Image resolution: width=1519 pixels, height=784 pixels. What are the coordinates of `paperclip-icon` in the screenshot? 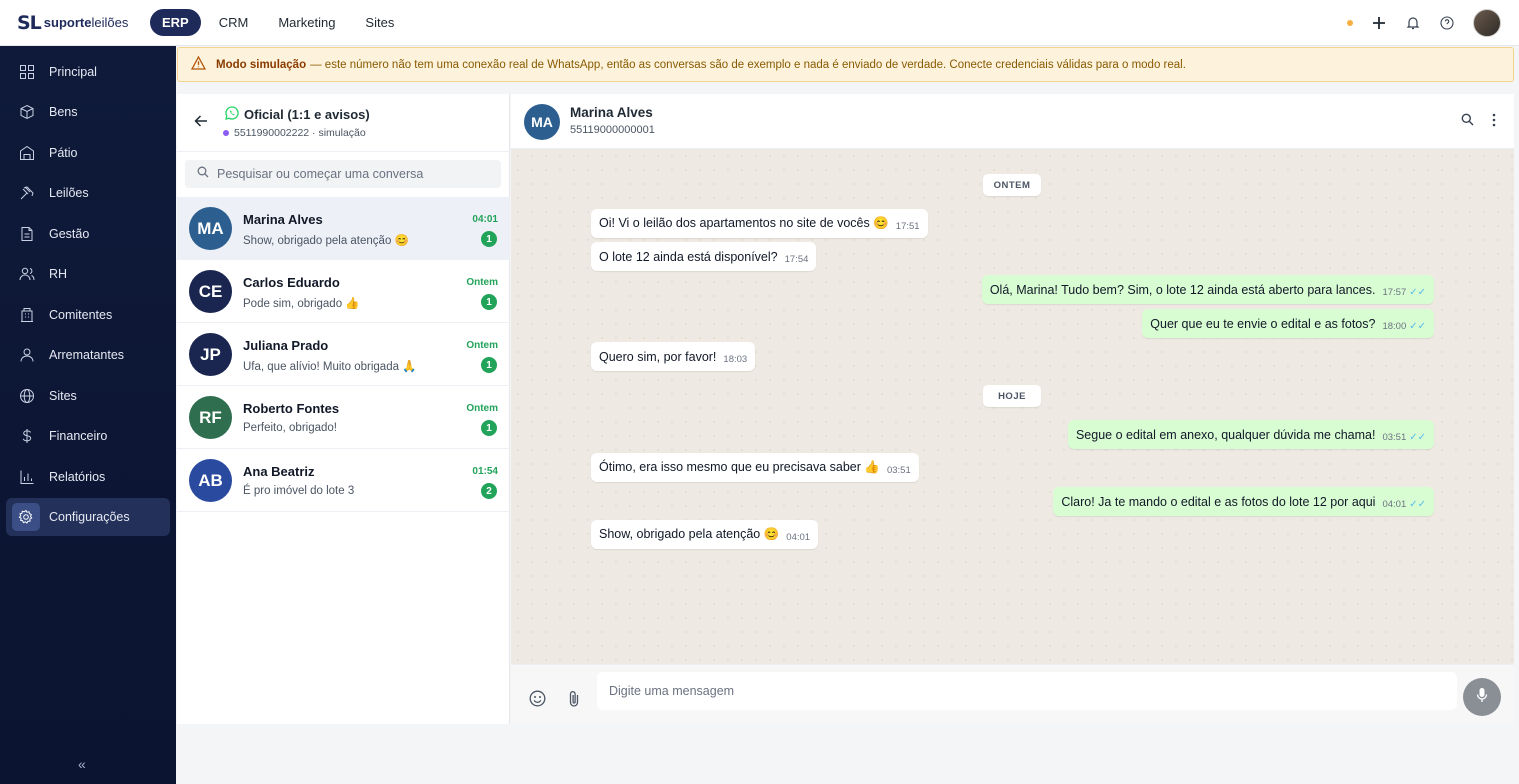 It's located at (574, 701).